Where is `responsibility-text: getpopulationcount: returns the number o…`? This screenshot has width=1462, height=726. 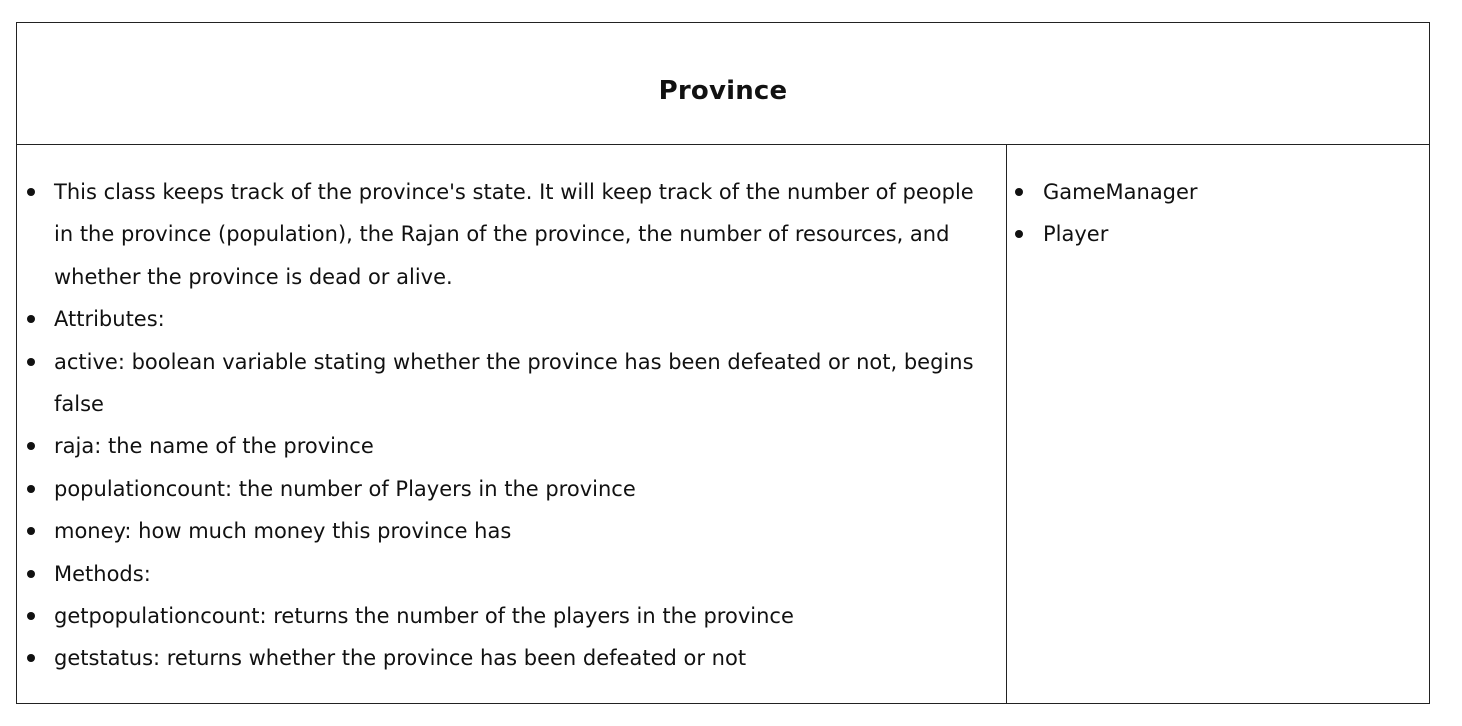
responsibility-text: getpopulationcount: returns the number o… is located at coordinates (424, 616).